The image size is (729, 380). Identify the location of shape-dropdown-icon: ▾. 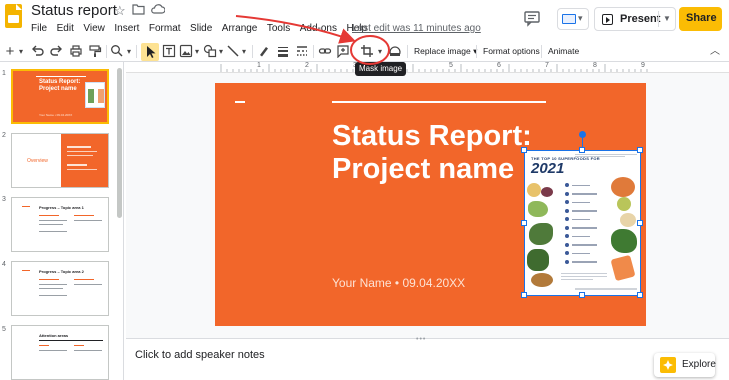
(221, 52).